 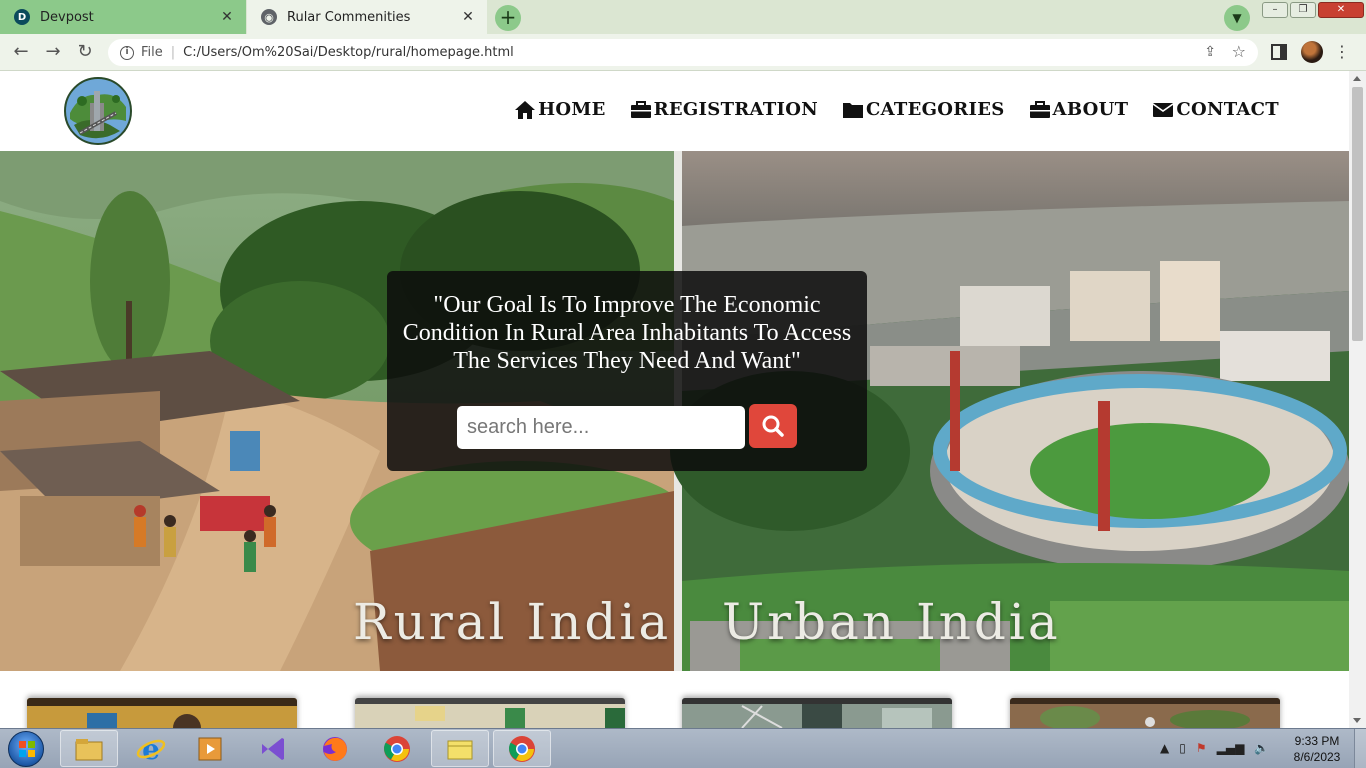 What do you see at coordinates (512, 622) in the screenshot?
I see `rural-india-caption: Rural India` at bounding box center [512, 622].